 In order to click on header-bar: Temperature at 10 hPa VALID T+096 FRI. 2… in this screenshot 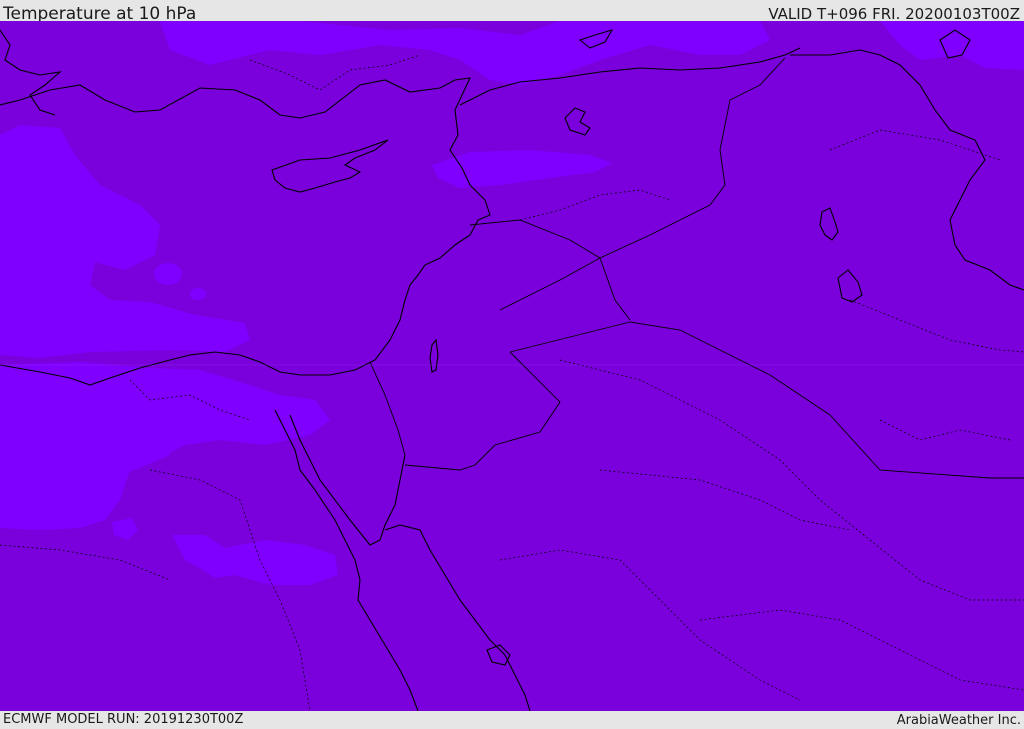, I will do `click(512, 12)`.